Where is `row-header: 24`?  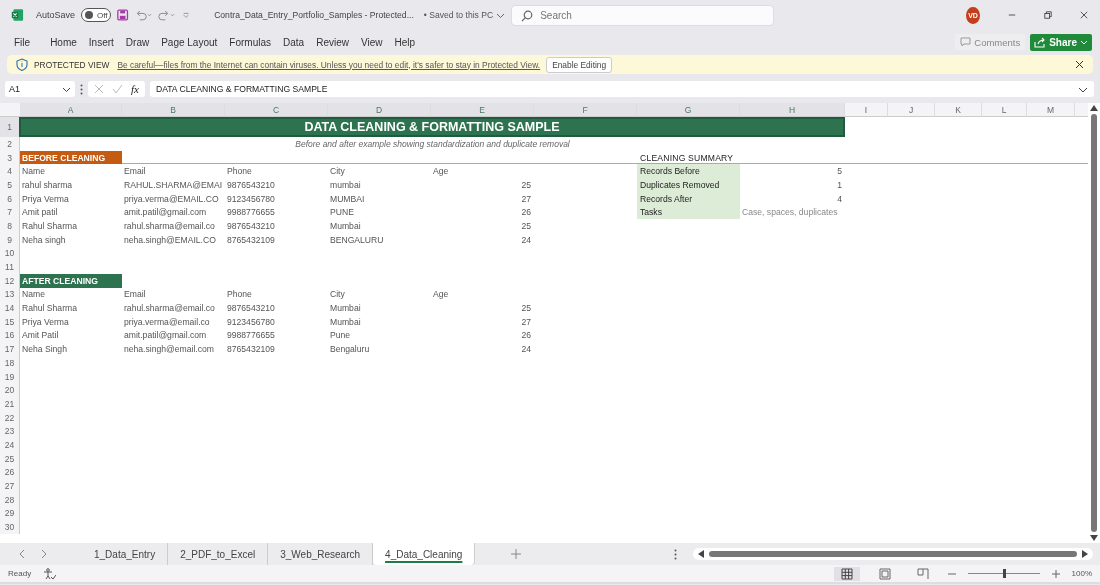
row-header: 24 is located at coordinates (10, 445).